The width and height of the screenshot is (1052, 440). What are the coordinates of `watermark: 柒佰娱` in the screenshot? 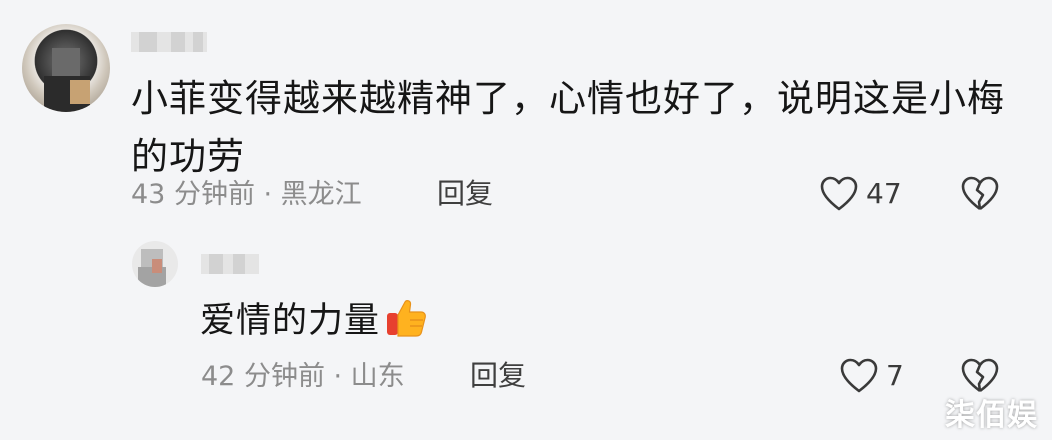 It's located at (991, 415).